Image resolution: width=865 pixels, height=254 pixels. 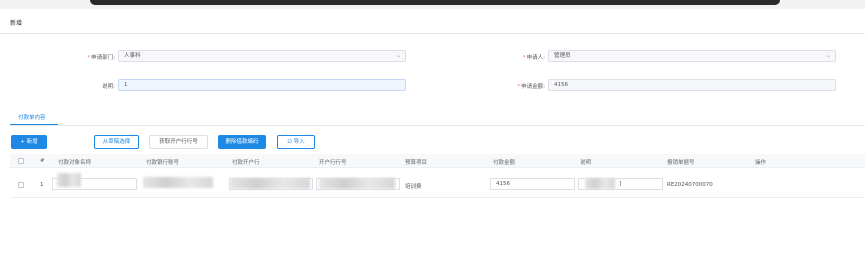 What do you see at coordinates (262, 85) in the screenshot?
I see `description-input: 1` at bounding box center [262, 85].